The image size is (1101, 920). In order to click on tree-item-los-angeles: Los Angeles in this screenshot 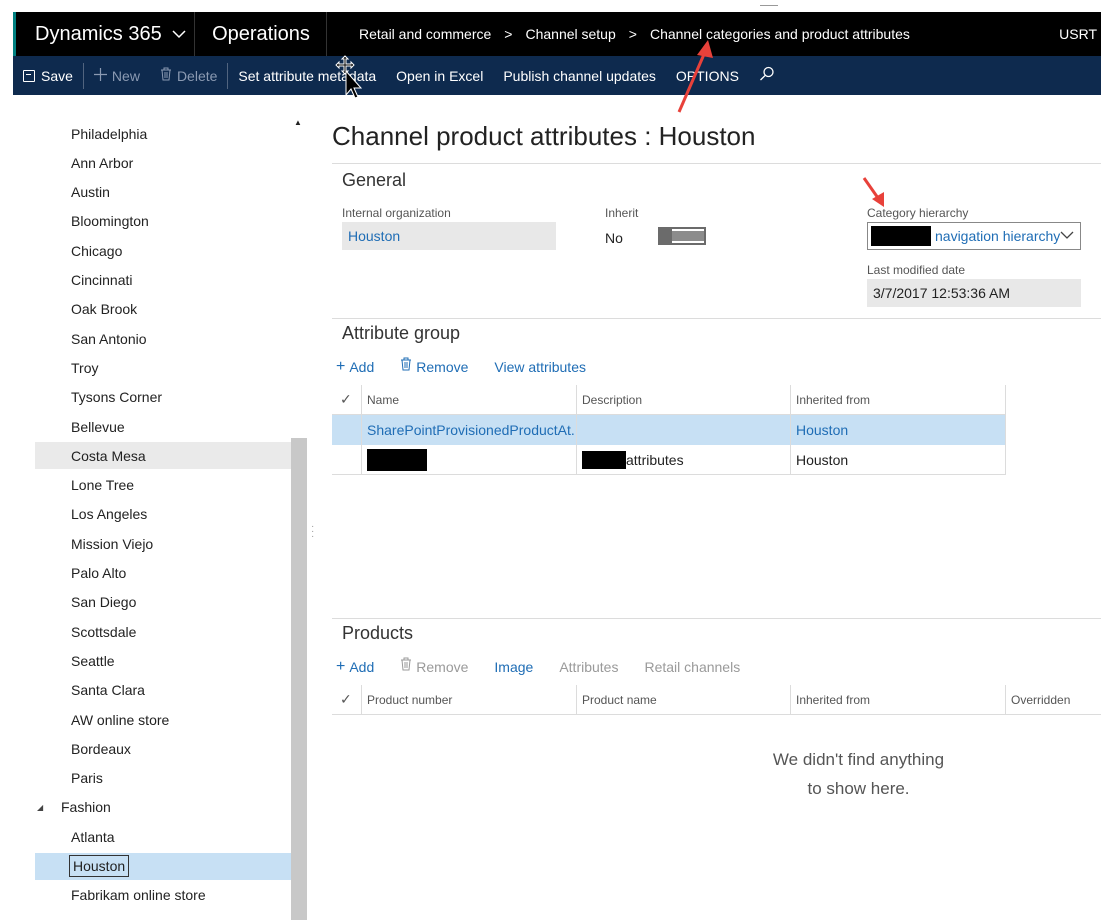, I will do `click(163, 514)`.